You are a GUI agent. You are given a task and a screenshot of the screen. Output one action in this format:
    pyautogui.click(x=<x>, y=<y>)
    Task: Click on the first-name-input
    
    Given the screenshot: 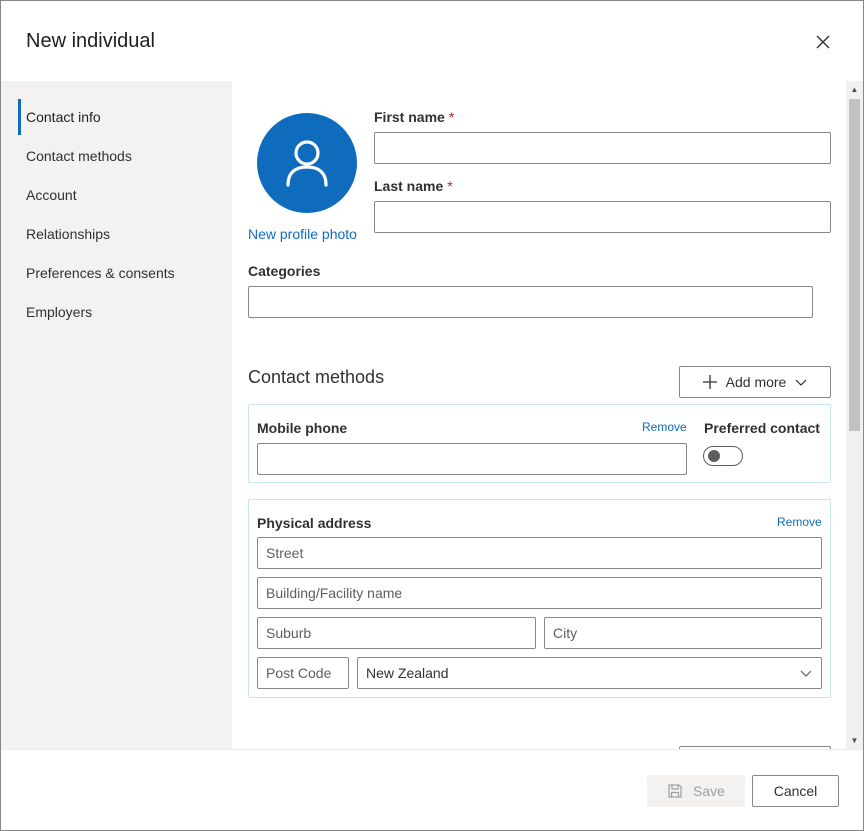 What is the action you would take?
    pyautogui.click(x=602, y=148)
    